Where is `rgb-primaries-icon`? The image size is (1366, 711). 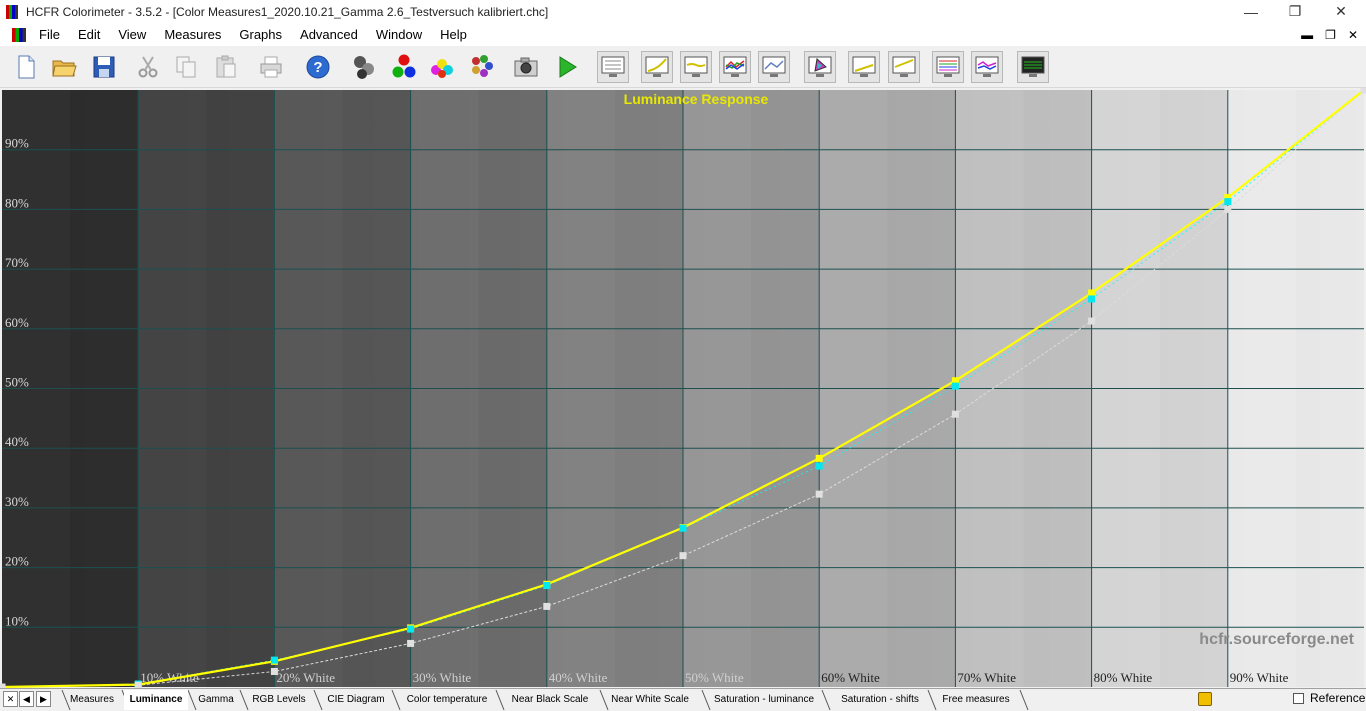
rgb-primaries-icon is located at coordinates (404, 67).